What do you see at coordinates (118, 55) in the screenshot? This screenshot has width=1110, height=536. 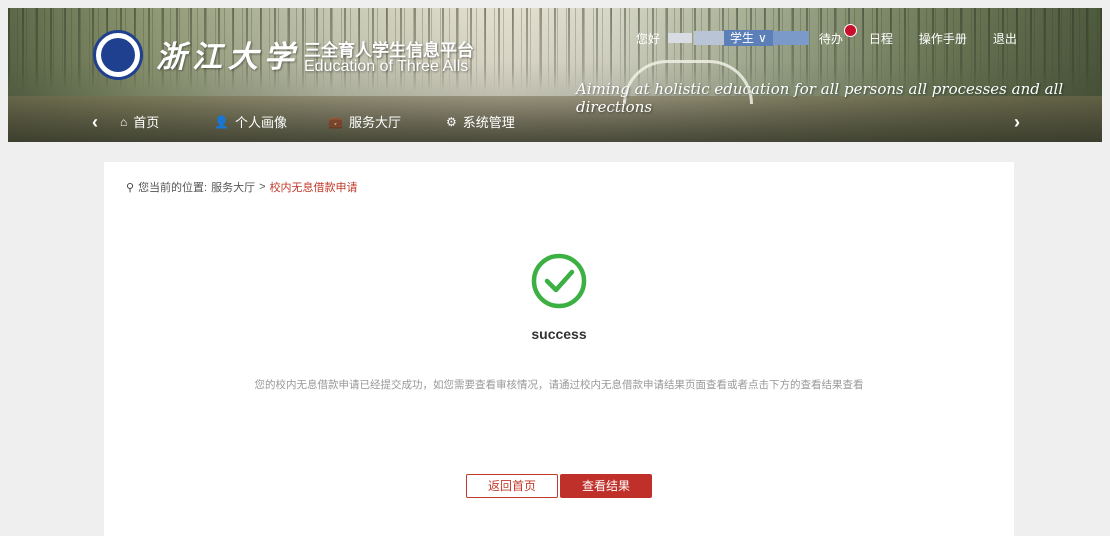 I see `university-seal-icon` at bounding box center [118, 55].